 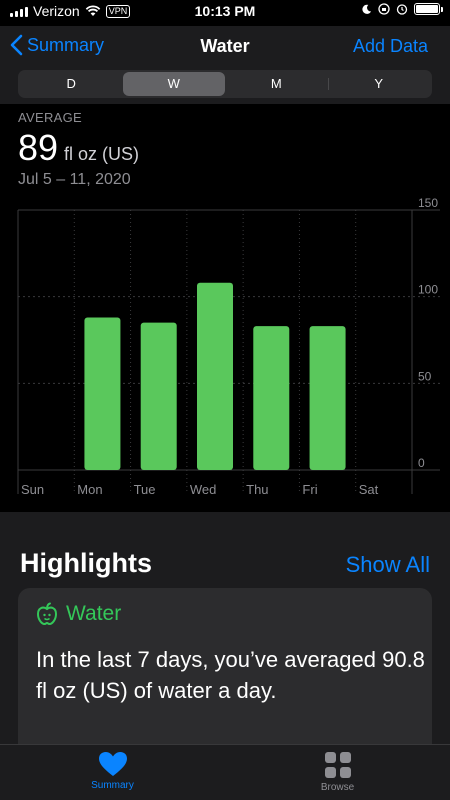 I want to click on back-button: Summary, so click(x=57, y=45).